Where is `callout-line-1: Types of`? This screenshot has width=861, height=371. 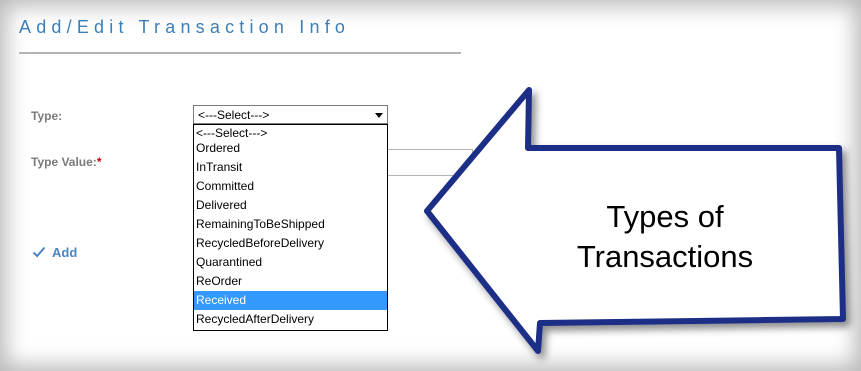
callout-line-1: Types of is located at coordinates (665, 216).